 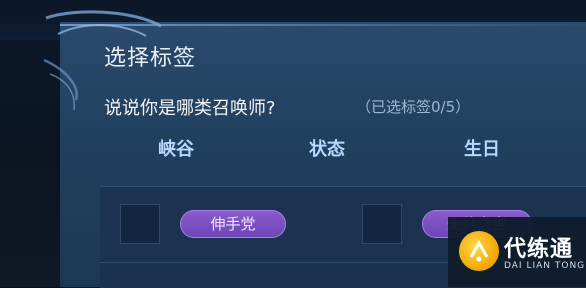 What do you see at coordinates (233, 224) in the screenshot?
I see `tag-chip: 伸手党` at bounding box center [233, 224].